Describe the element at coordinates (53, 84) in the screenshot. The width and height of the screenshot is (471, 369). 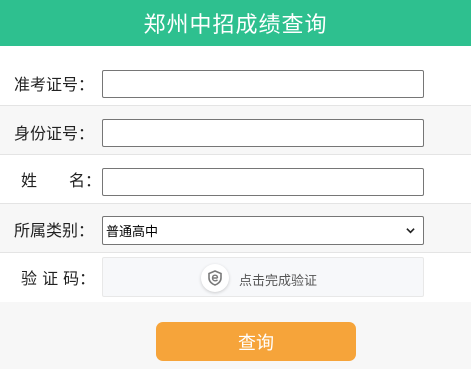
I see `exam-number-label: 准考证号：` at that location.